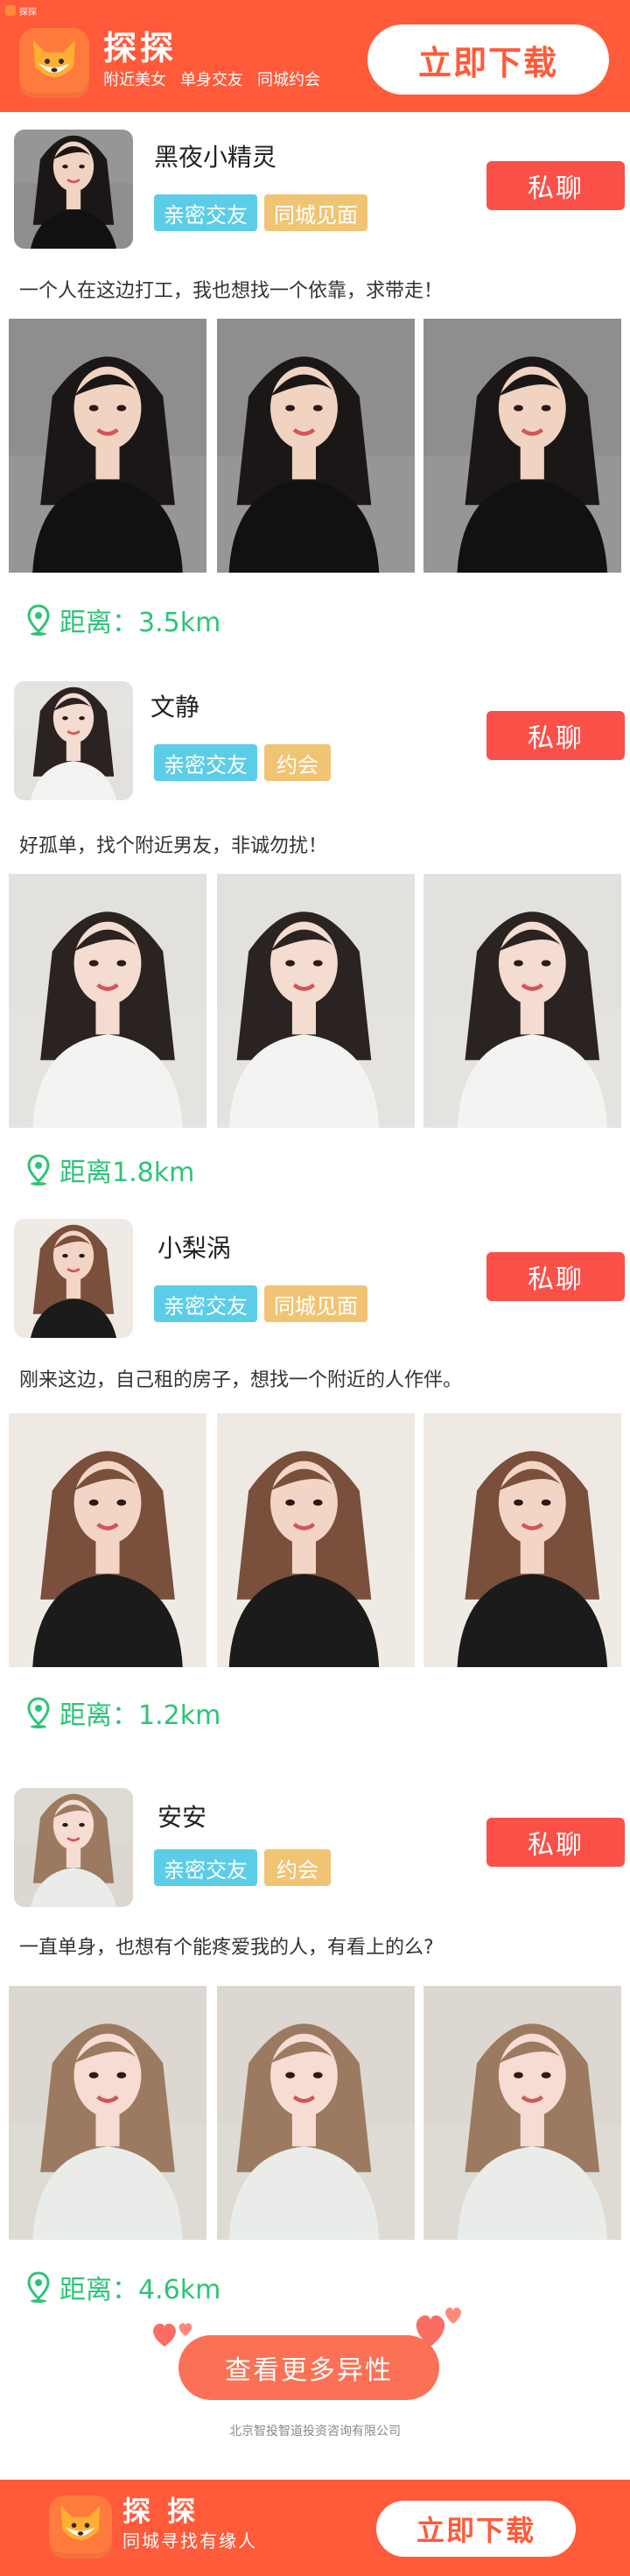 The image size is (630, 2576). I want to click on view-more-button: 查看更多异性, so click(308, 2367).